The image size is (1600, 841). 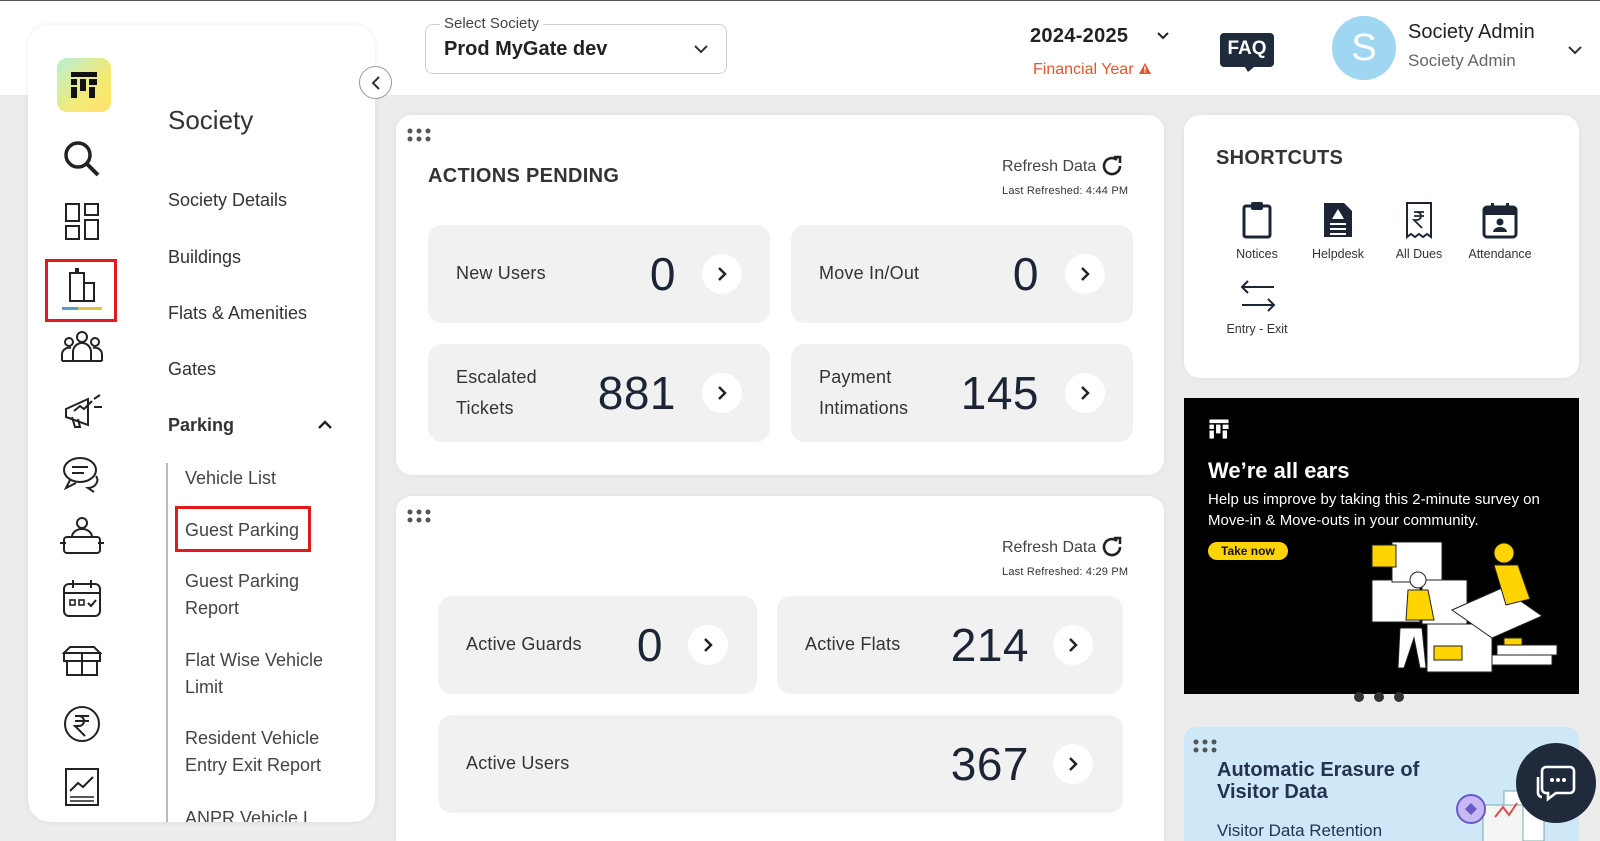 I want to click on stat-label: Move In/Out, so click(x=869, y=273).